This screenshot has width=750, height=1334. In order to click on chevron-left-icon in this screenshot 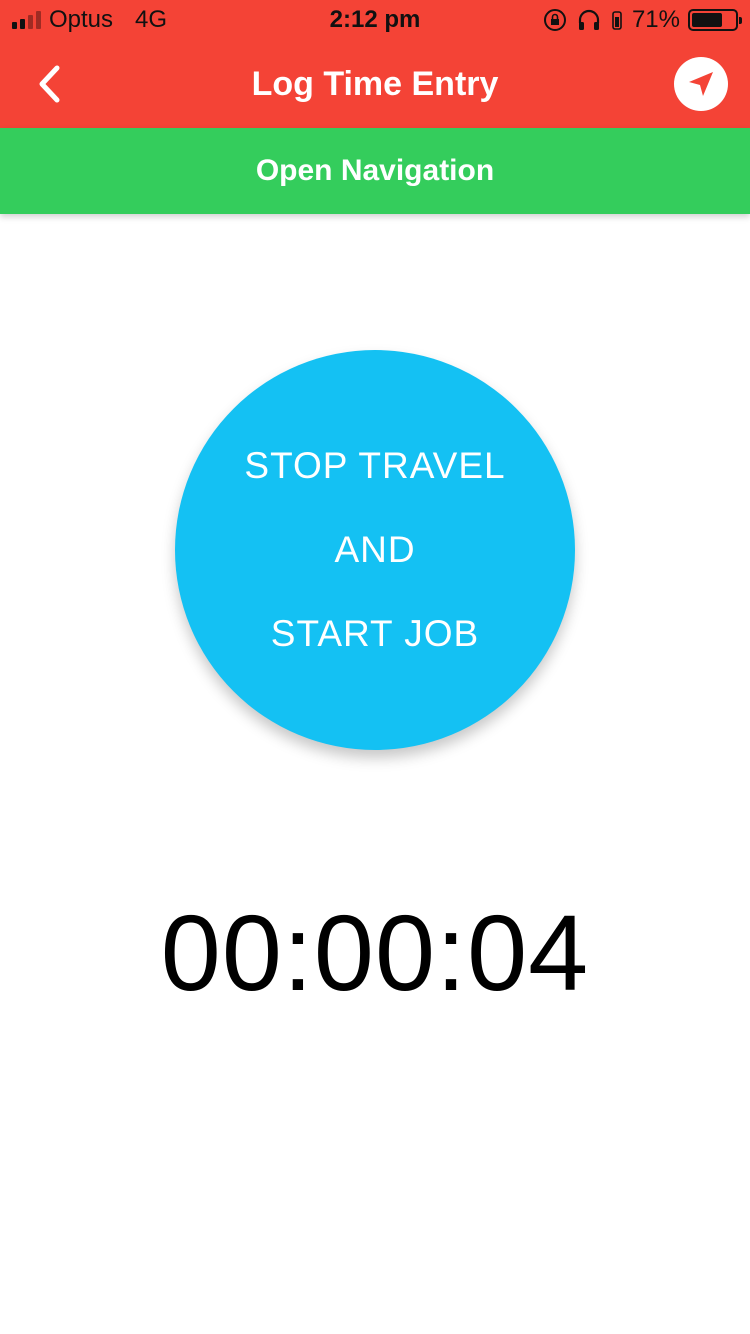, I will do `click(49, 84)`.